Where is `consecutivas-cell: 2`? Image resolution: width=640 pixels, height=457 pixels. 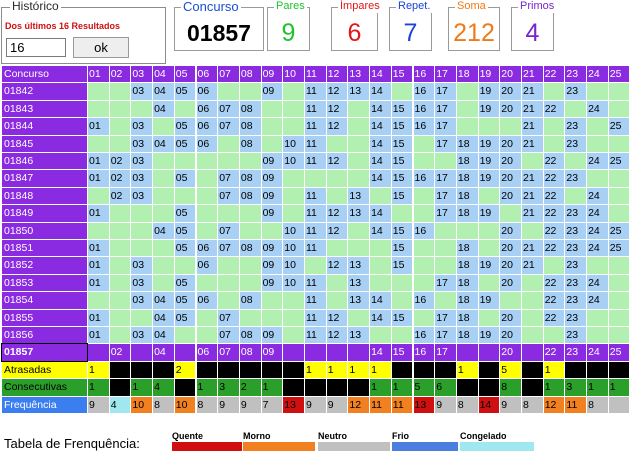 consecutivas-cell: 2 is located at coordinates (250, 387).